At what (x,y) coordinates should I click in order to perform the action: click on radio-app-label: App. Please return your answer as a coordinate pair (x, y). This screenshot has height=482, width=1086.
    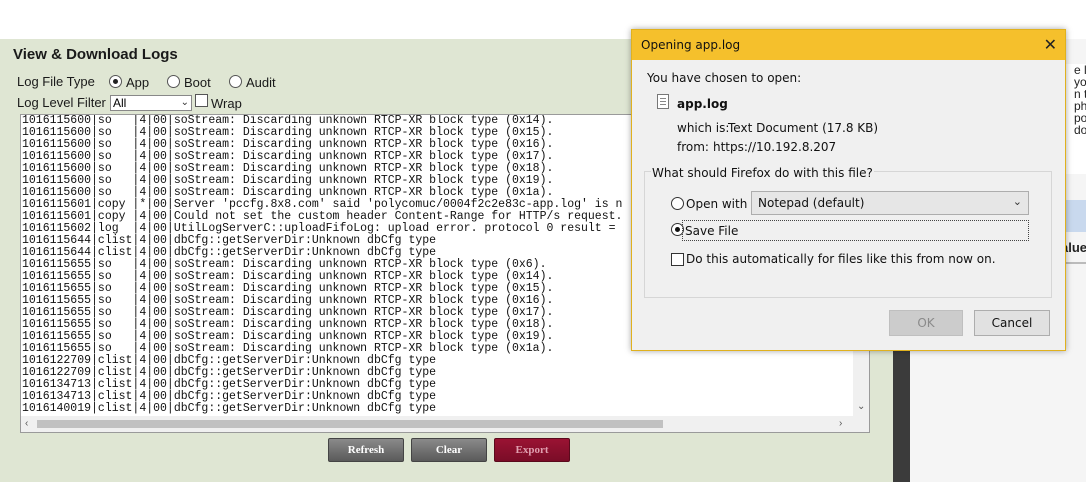
    Looking at the image, I should click on (137, 82).